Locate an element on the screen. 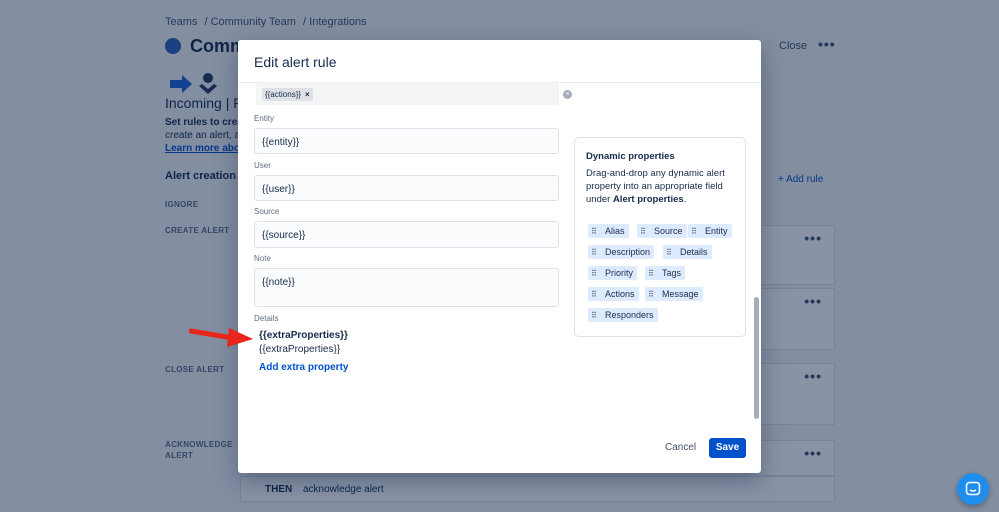 Image resolution: width=999 pixels, height=512 pixels. property-chip-actions: ⠿ Actions is located at coordinates (613, 294).